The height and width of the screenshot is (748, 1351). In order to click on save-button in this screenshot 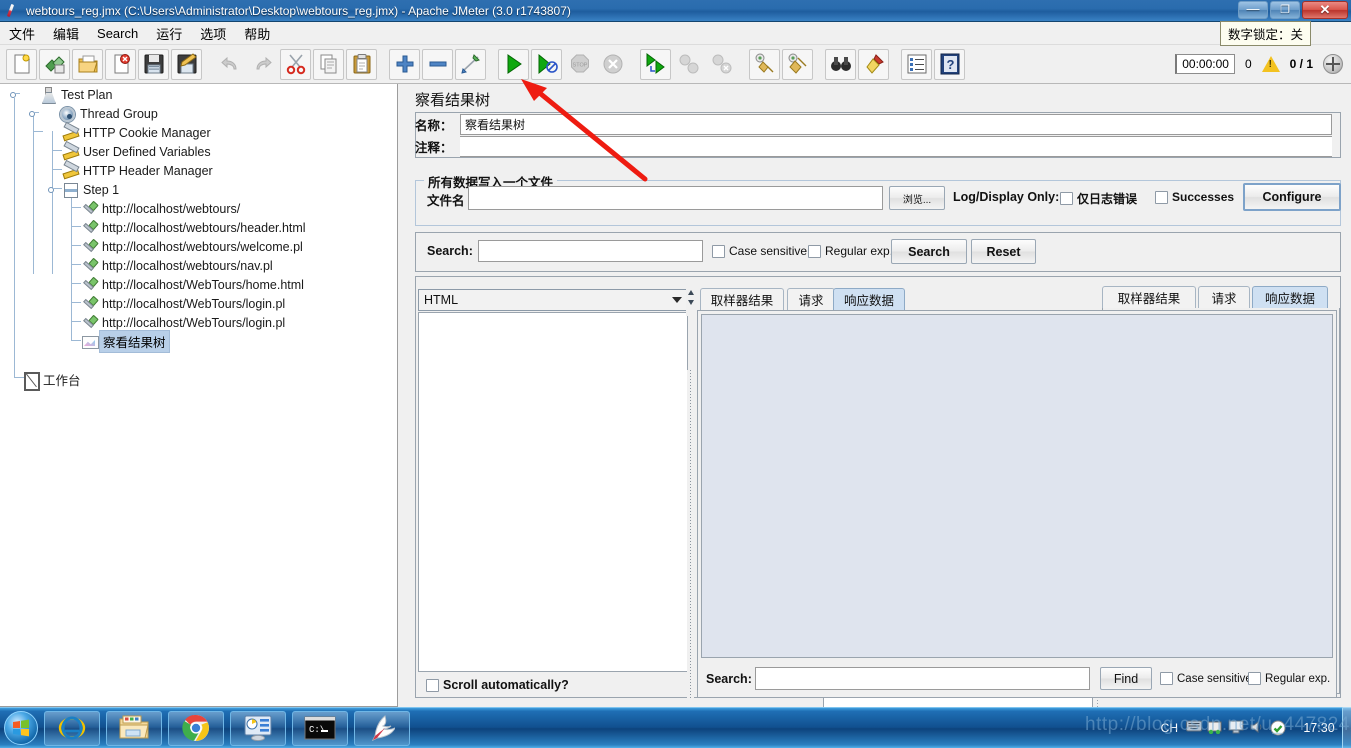, I will do `click(153, 64)`.